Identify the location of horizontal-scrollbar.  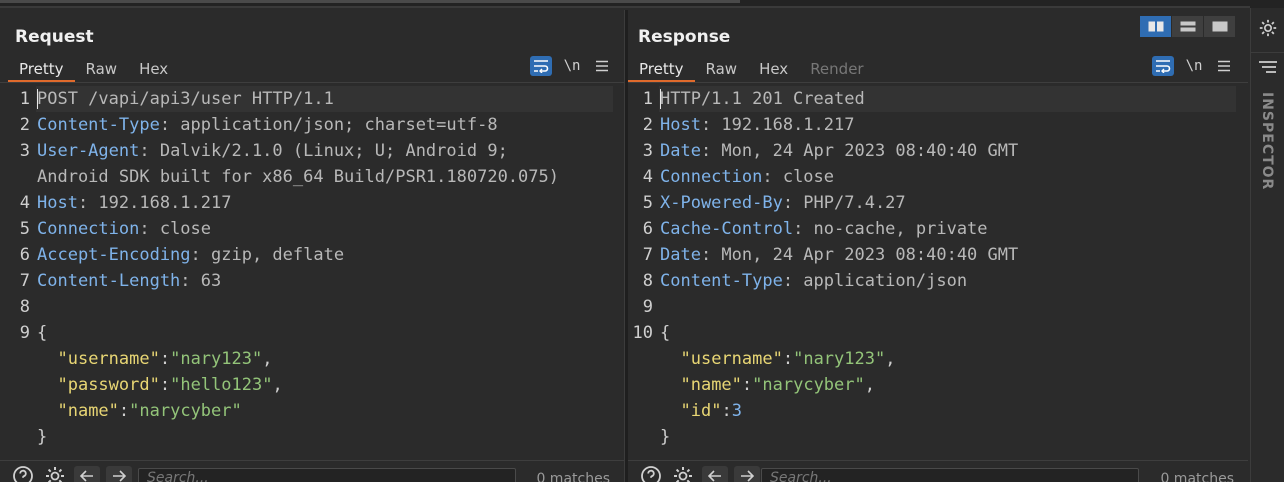
(370, 1).